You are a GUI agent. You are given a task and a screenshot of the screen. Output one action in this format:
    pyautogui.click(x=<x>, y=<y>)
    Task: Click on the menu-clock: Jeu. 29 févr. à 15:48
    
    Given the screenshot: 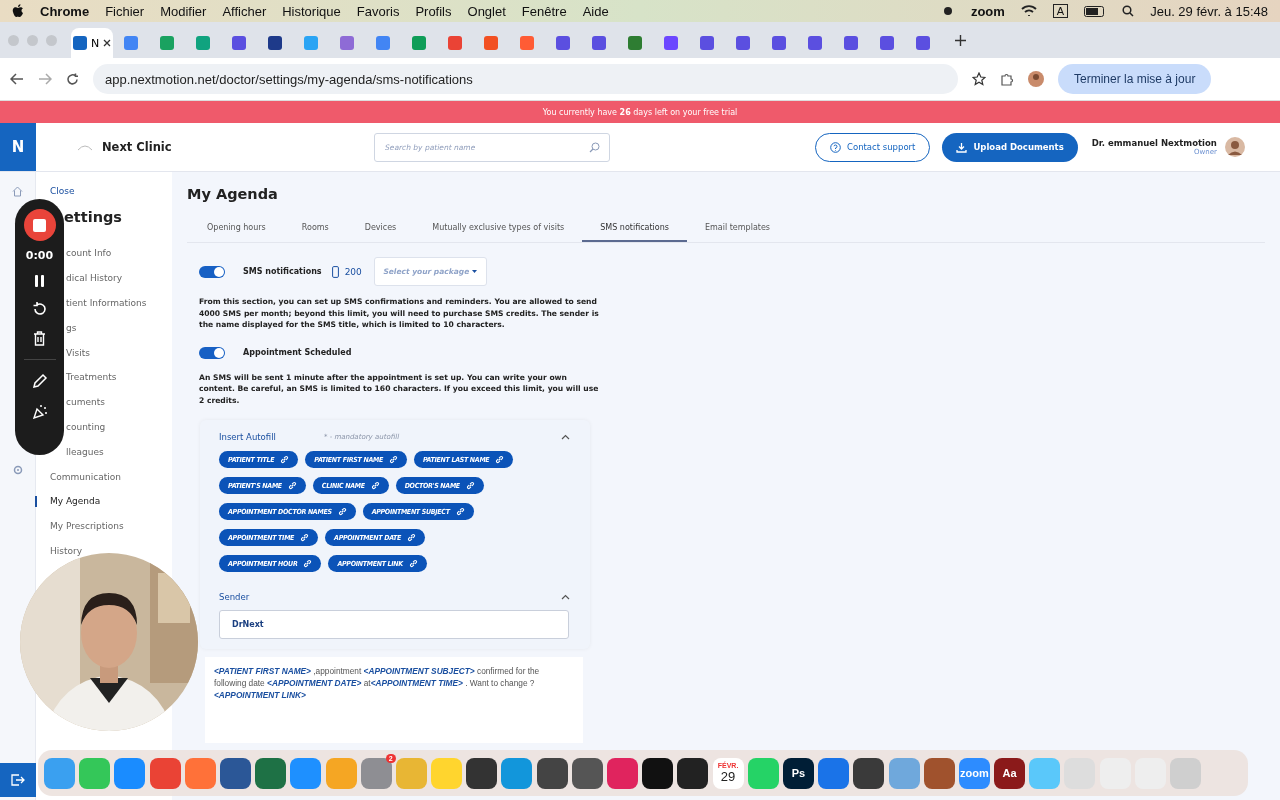 What is the action you would take?
    pyautogui.click(x=1209, y=11)
    